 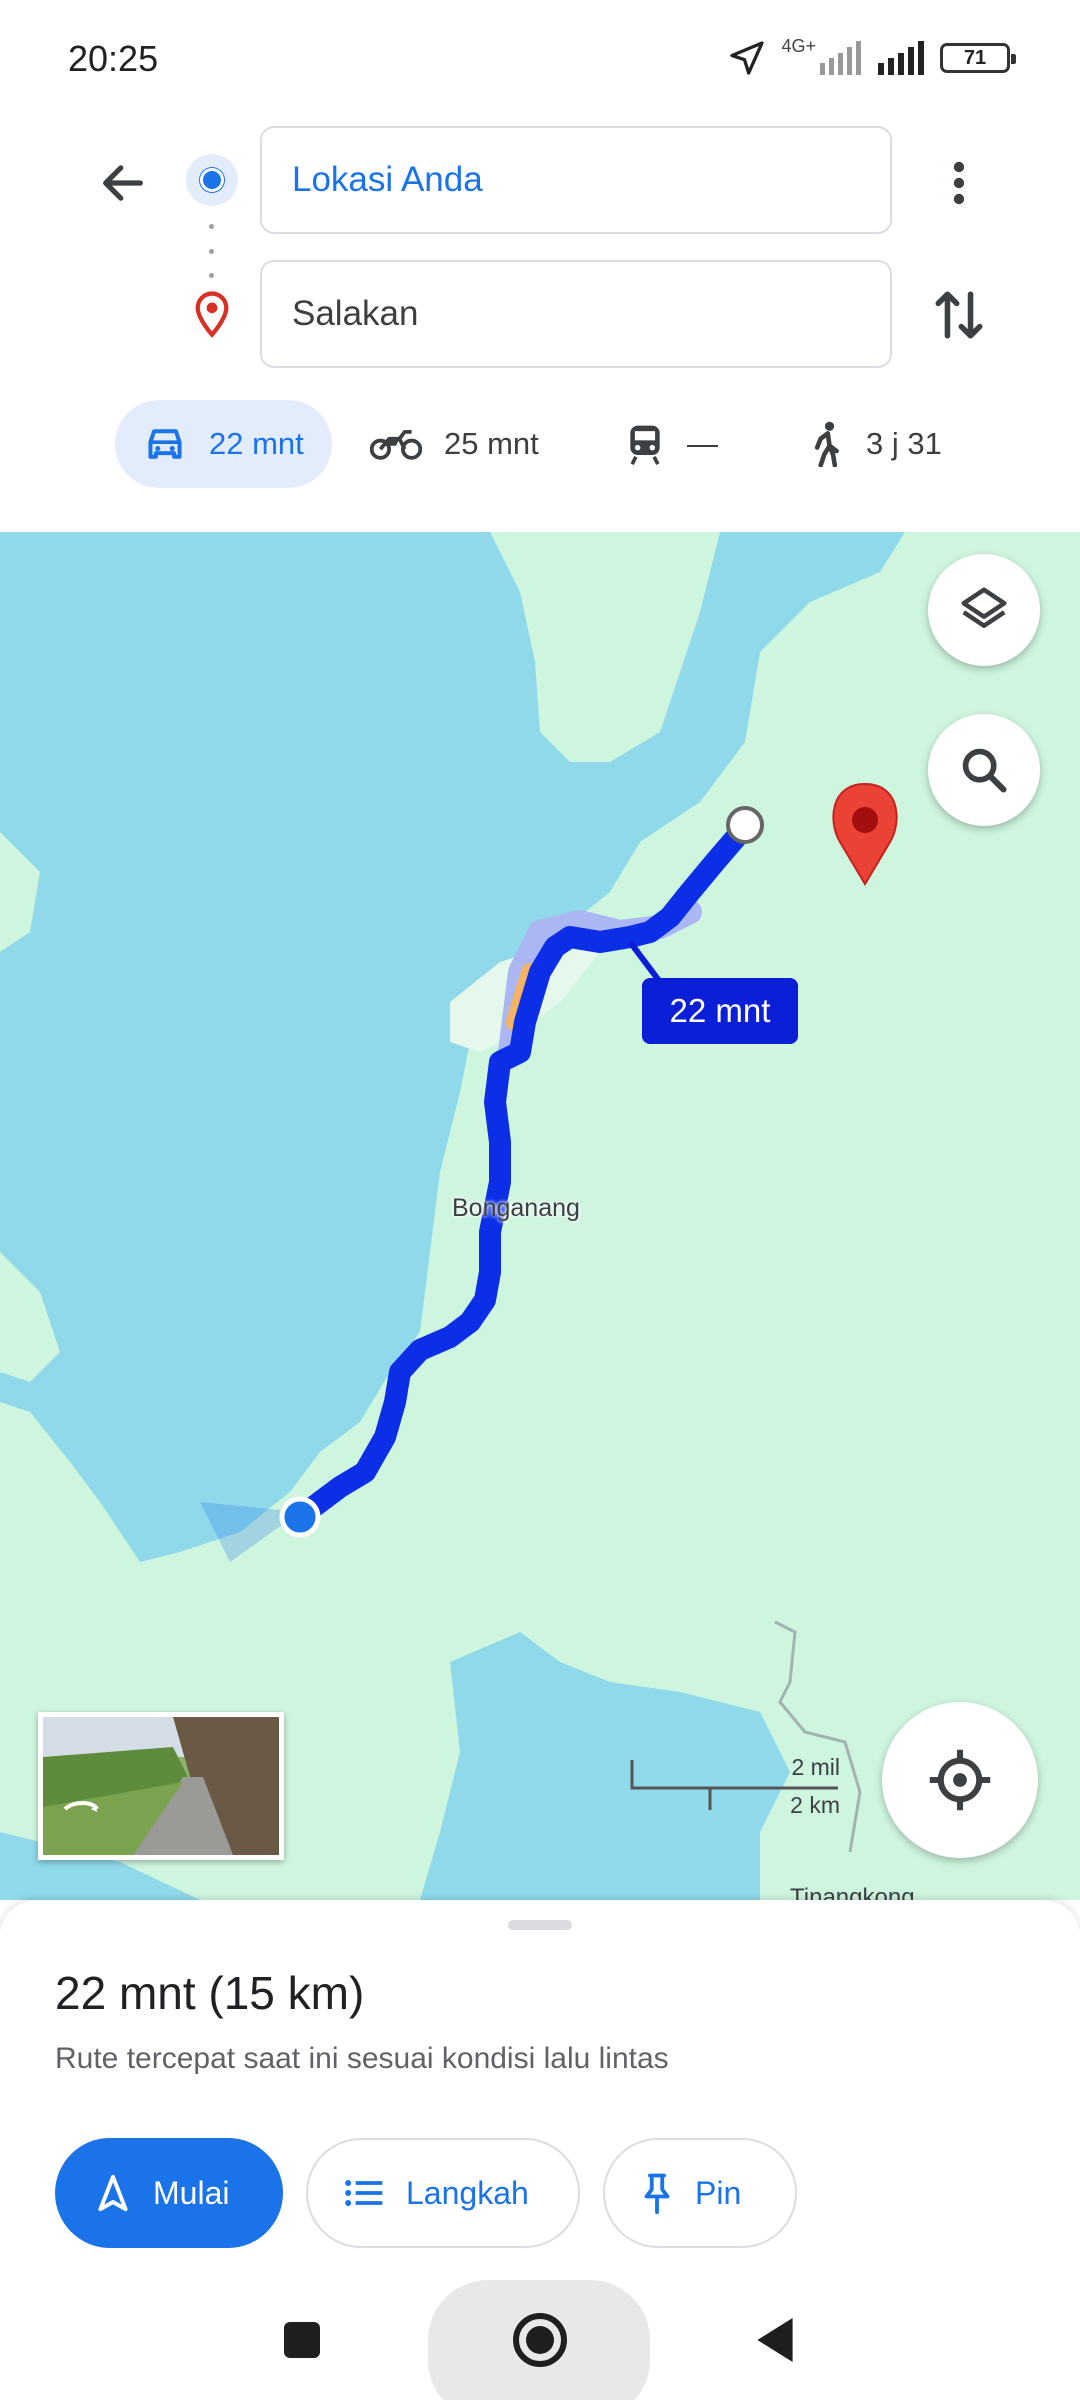 What do you see at coordinates (540, 55) in the screenshot?
I see `status-bar: 20:25 4G+ 71` at bounding box center [540, 55].